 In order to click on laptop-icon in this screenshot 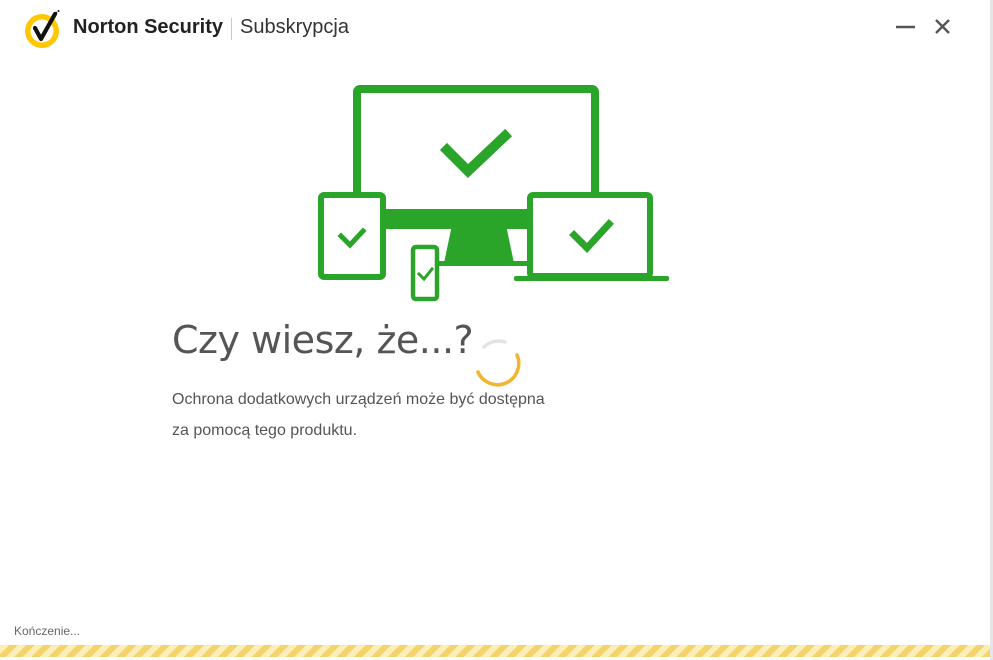, I will do `click(591, 236)`.